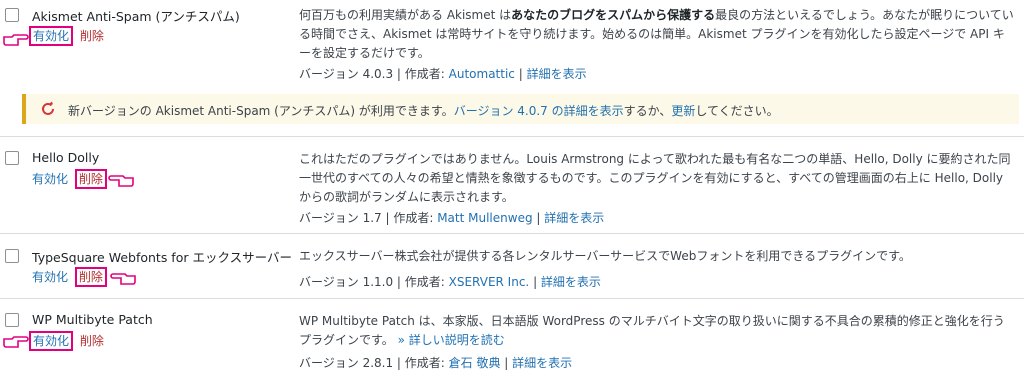 Image resolution: width=1024 pixels, height=378 pixels. What do you see at coordinates (92, 319) in the screenshot?
I see `plugin-name: WP Multibyte Patch` at bounding box center [92, 319].